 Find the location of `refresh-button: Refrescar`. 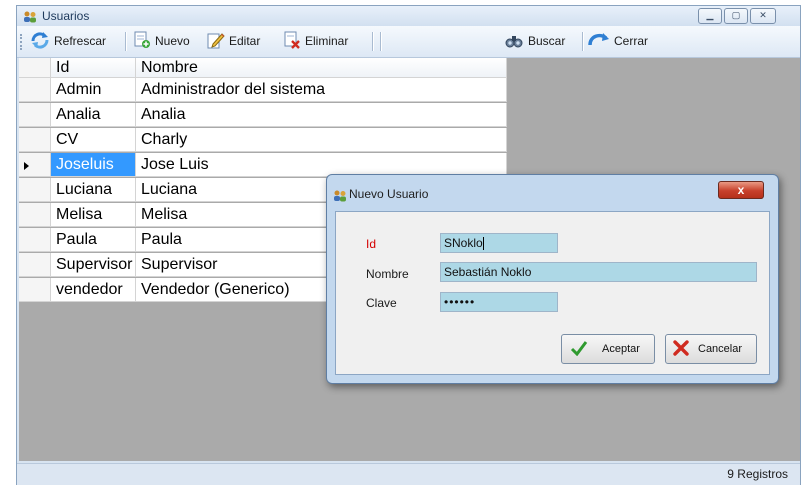

refresh-button: Refrescar is located at coordinates (68, 41).